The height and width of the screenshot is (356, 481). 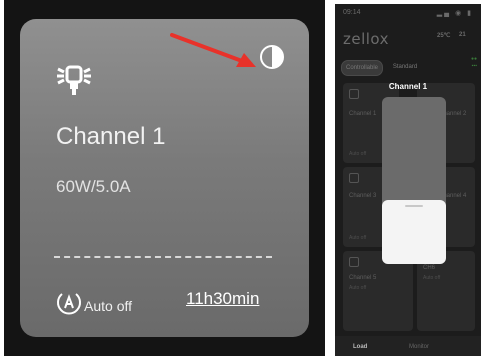 I want to click on bottom-nav: Load Monitor, so click(x=408, y=346).